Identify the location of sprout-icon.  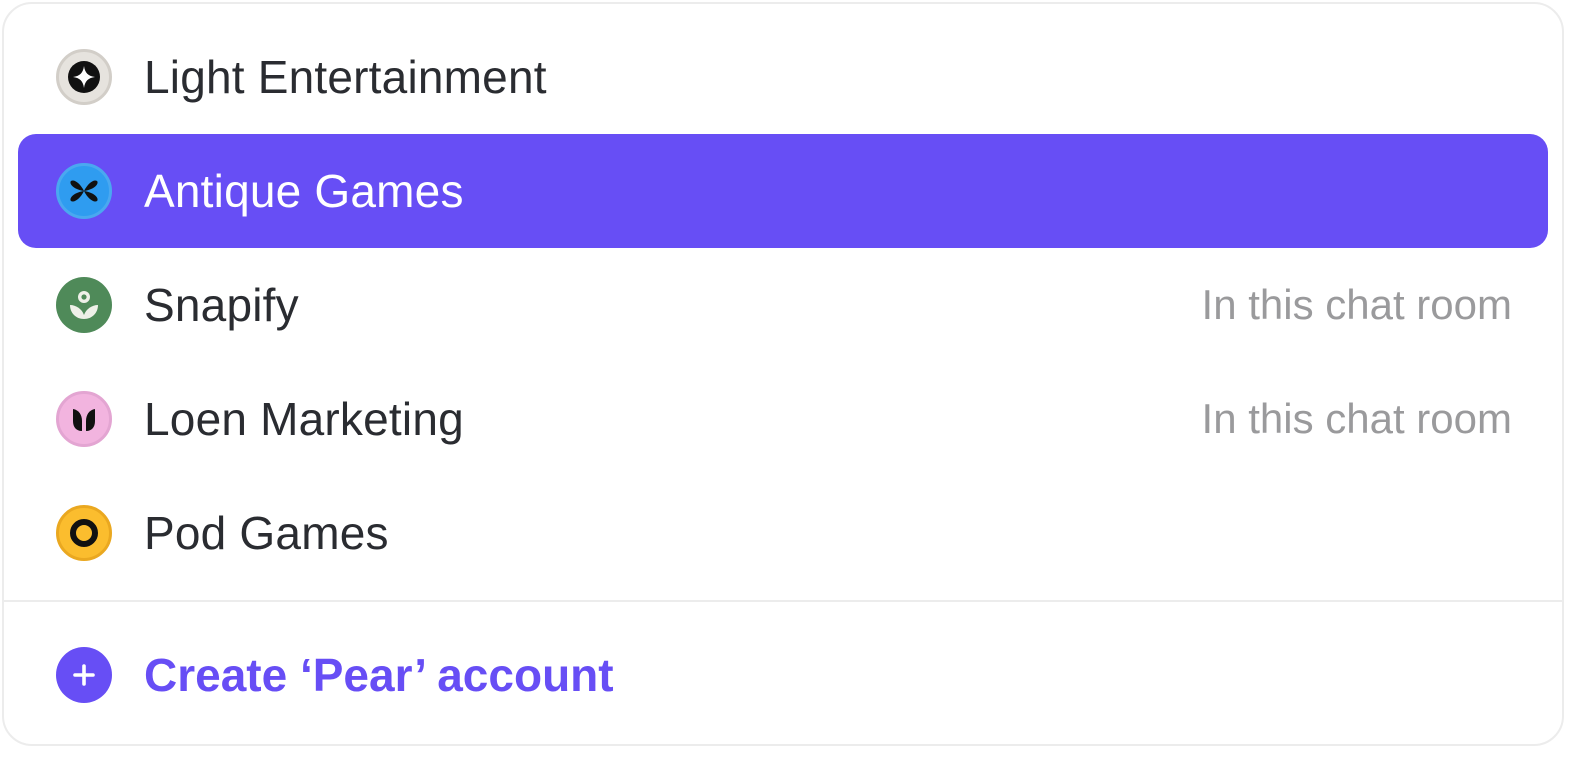
(84, 305).